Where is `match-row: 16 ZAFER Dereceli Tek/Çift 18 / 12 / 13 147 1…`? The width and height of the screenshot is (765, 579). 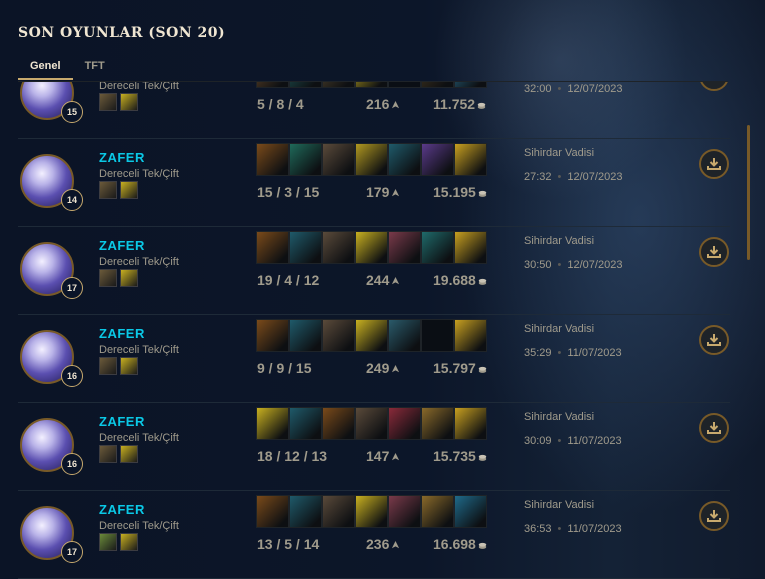 match-row: 16 ZAFER Dereceli Tek/Çift 18 / 12 / 13 147 1… is located at coordinates (374, 446).